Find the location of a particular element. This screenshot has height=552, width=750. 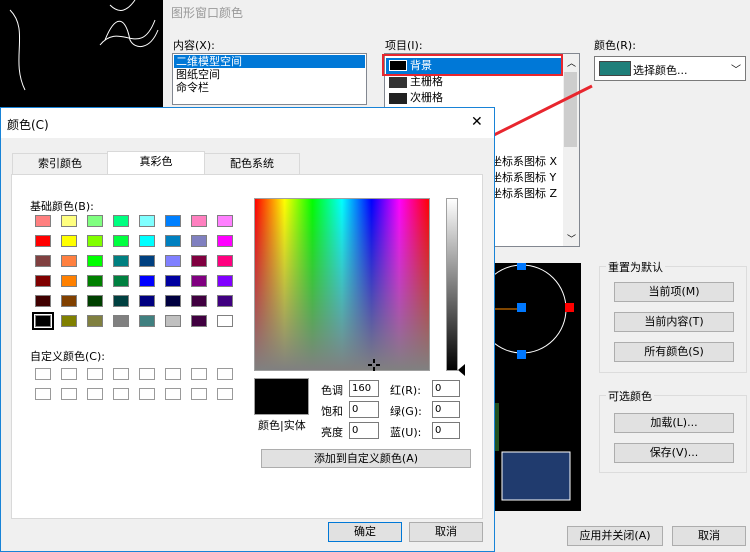

content-listbox: 二维模型空间 图纸空间 命令栏 is located at coordinates (269, 79).